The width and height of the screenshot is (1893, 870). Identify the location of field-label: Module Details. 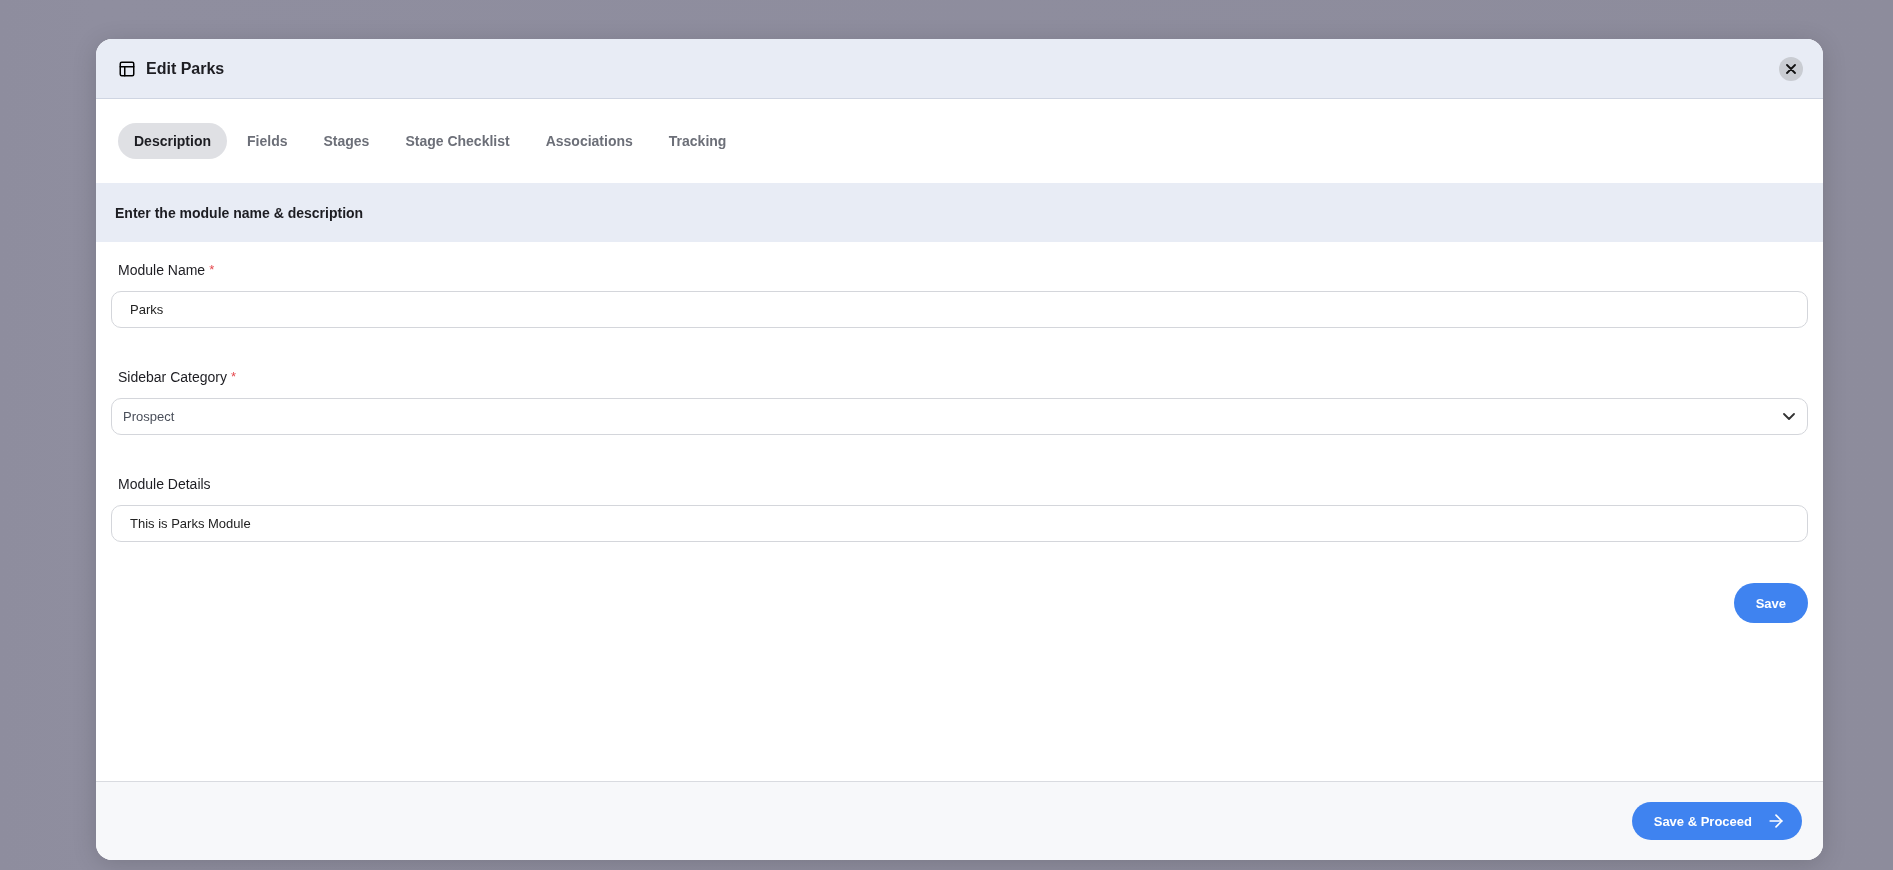
(164, 484).